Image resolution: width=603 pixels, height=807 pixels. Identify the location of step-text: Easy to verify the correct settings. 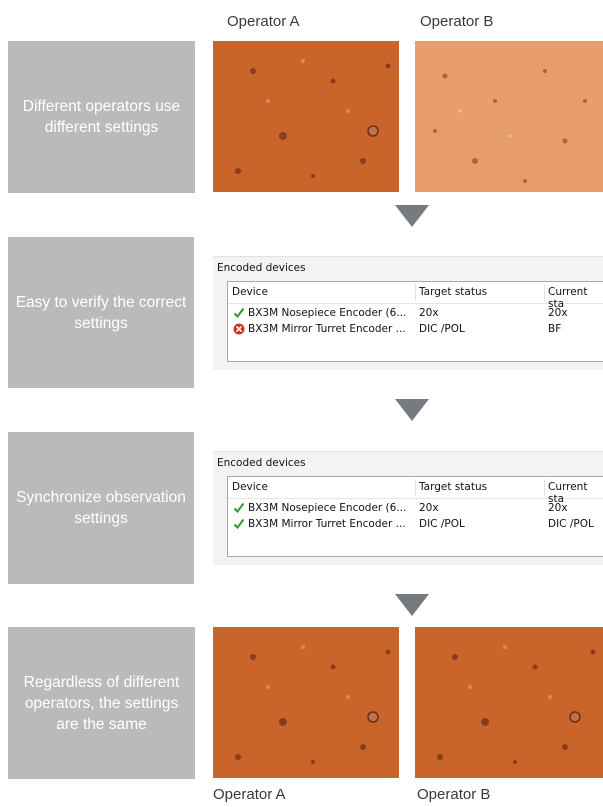
(101, 312).